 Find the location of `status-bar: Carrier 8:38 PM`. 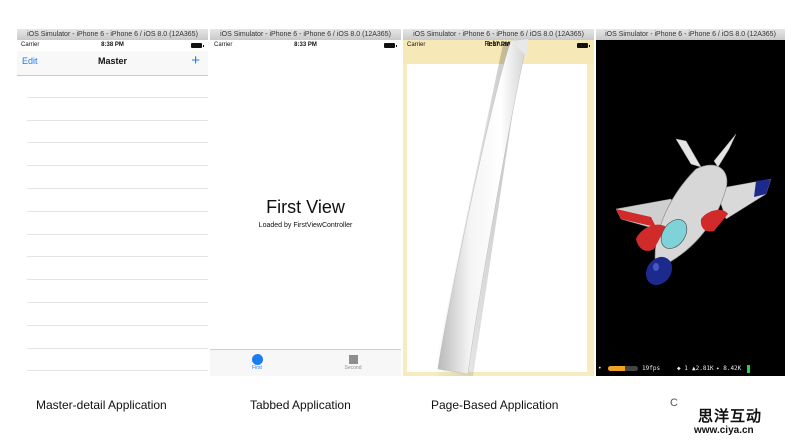

status-bar: Carrier 8:38 PM is located at coordinates (112, 45).